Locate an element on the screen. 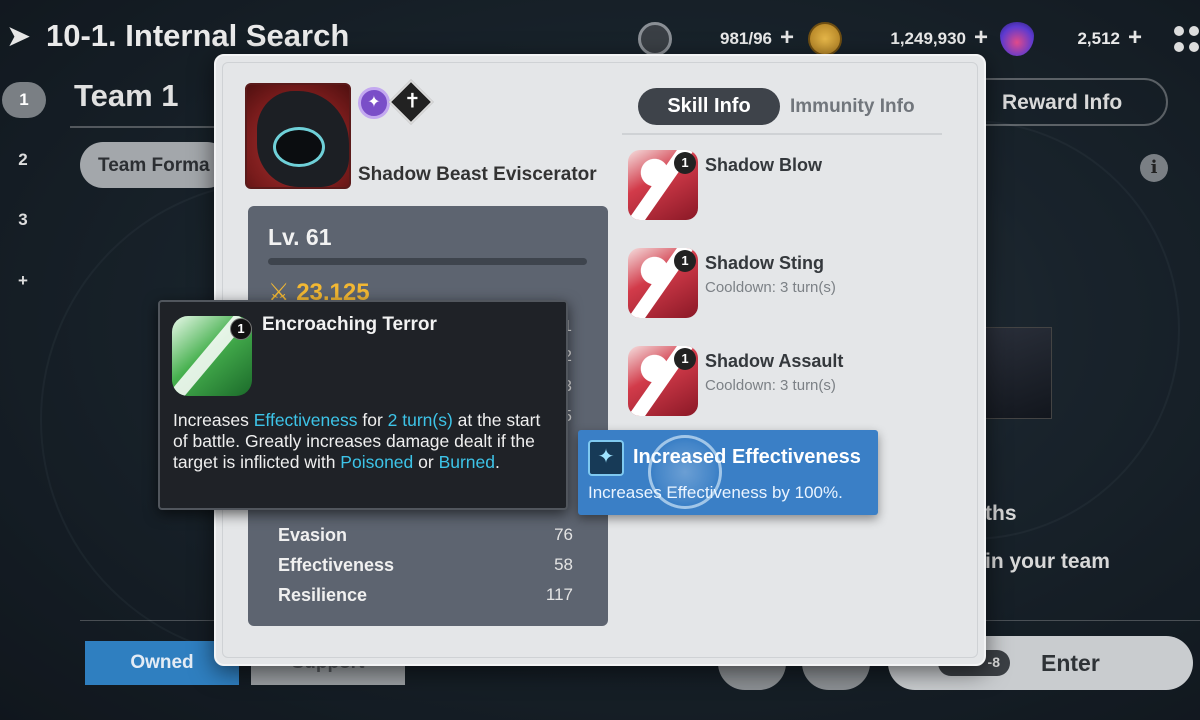 This screenshot has width=1200, height=720. tab-skill-info: Skill Info is located at coordinates (709, 106).